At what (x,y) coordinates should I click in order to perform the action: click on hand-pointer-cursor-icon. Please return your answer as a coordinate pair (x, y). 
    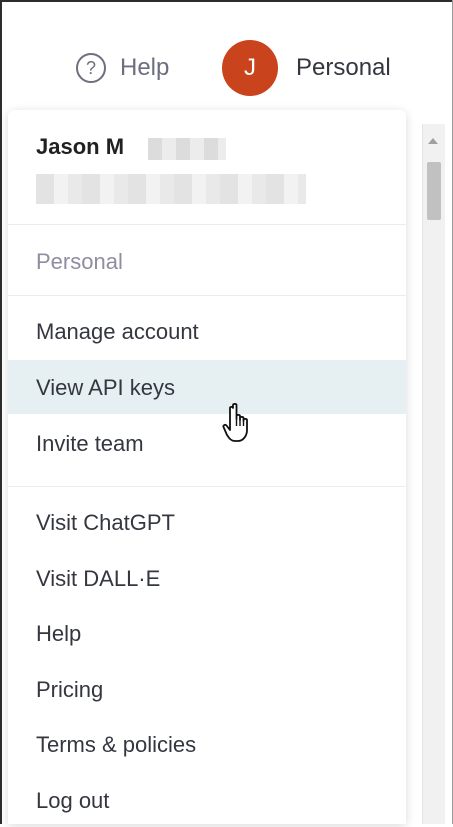
    Looking at the image, I should click on (235, 422).